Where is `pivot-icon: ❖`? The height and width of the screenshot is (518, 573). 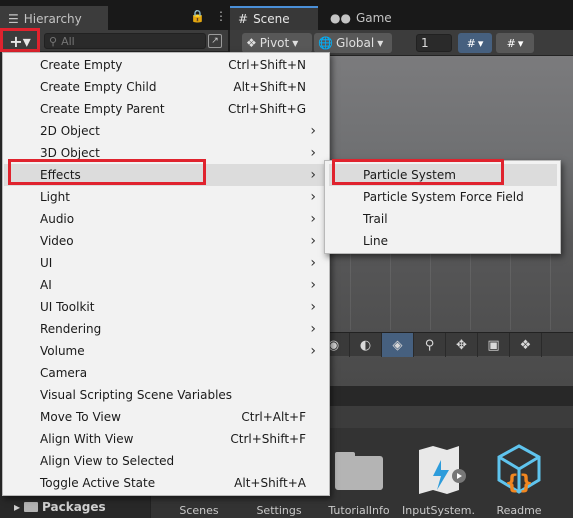
pivot-icon: ❖ is located at coordinates (251, 43).